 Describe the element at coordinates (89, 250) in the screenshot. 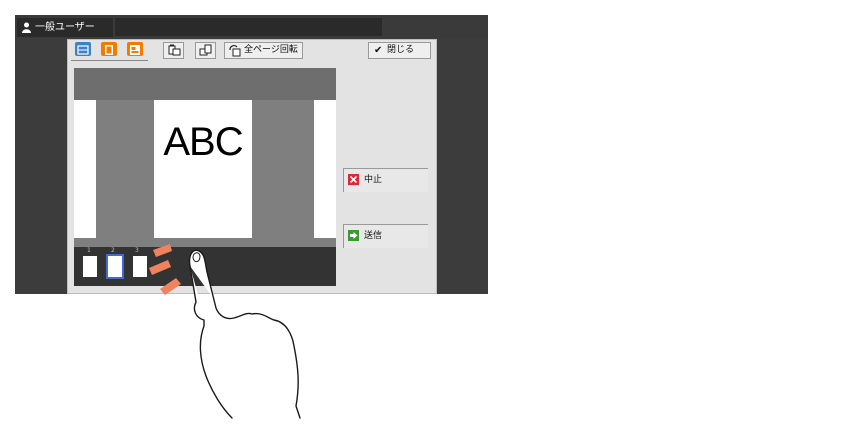

I see `thumbnail-number: 1` at that location.